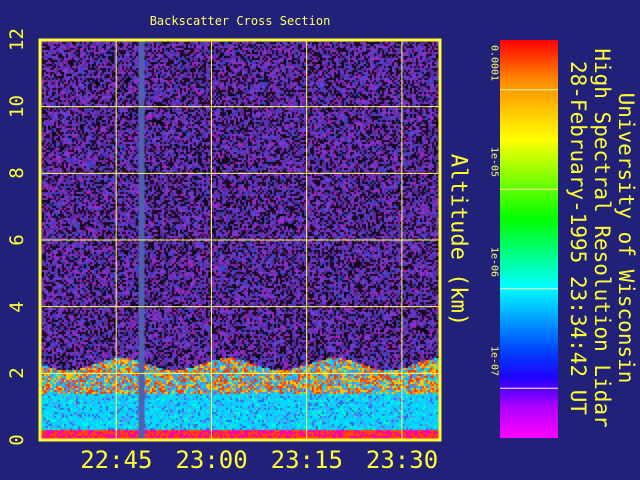  I want to click on colorbar, so click(529, 239).